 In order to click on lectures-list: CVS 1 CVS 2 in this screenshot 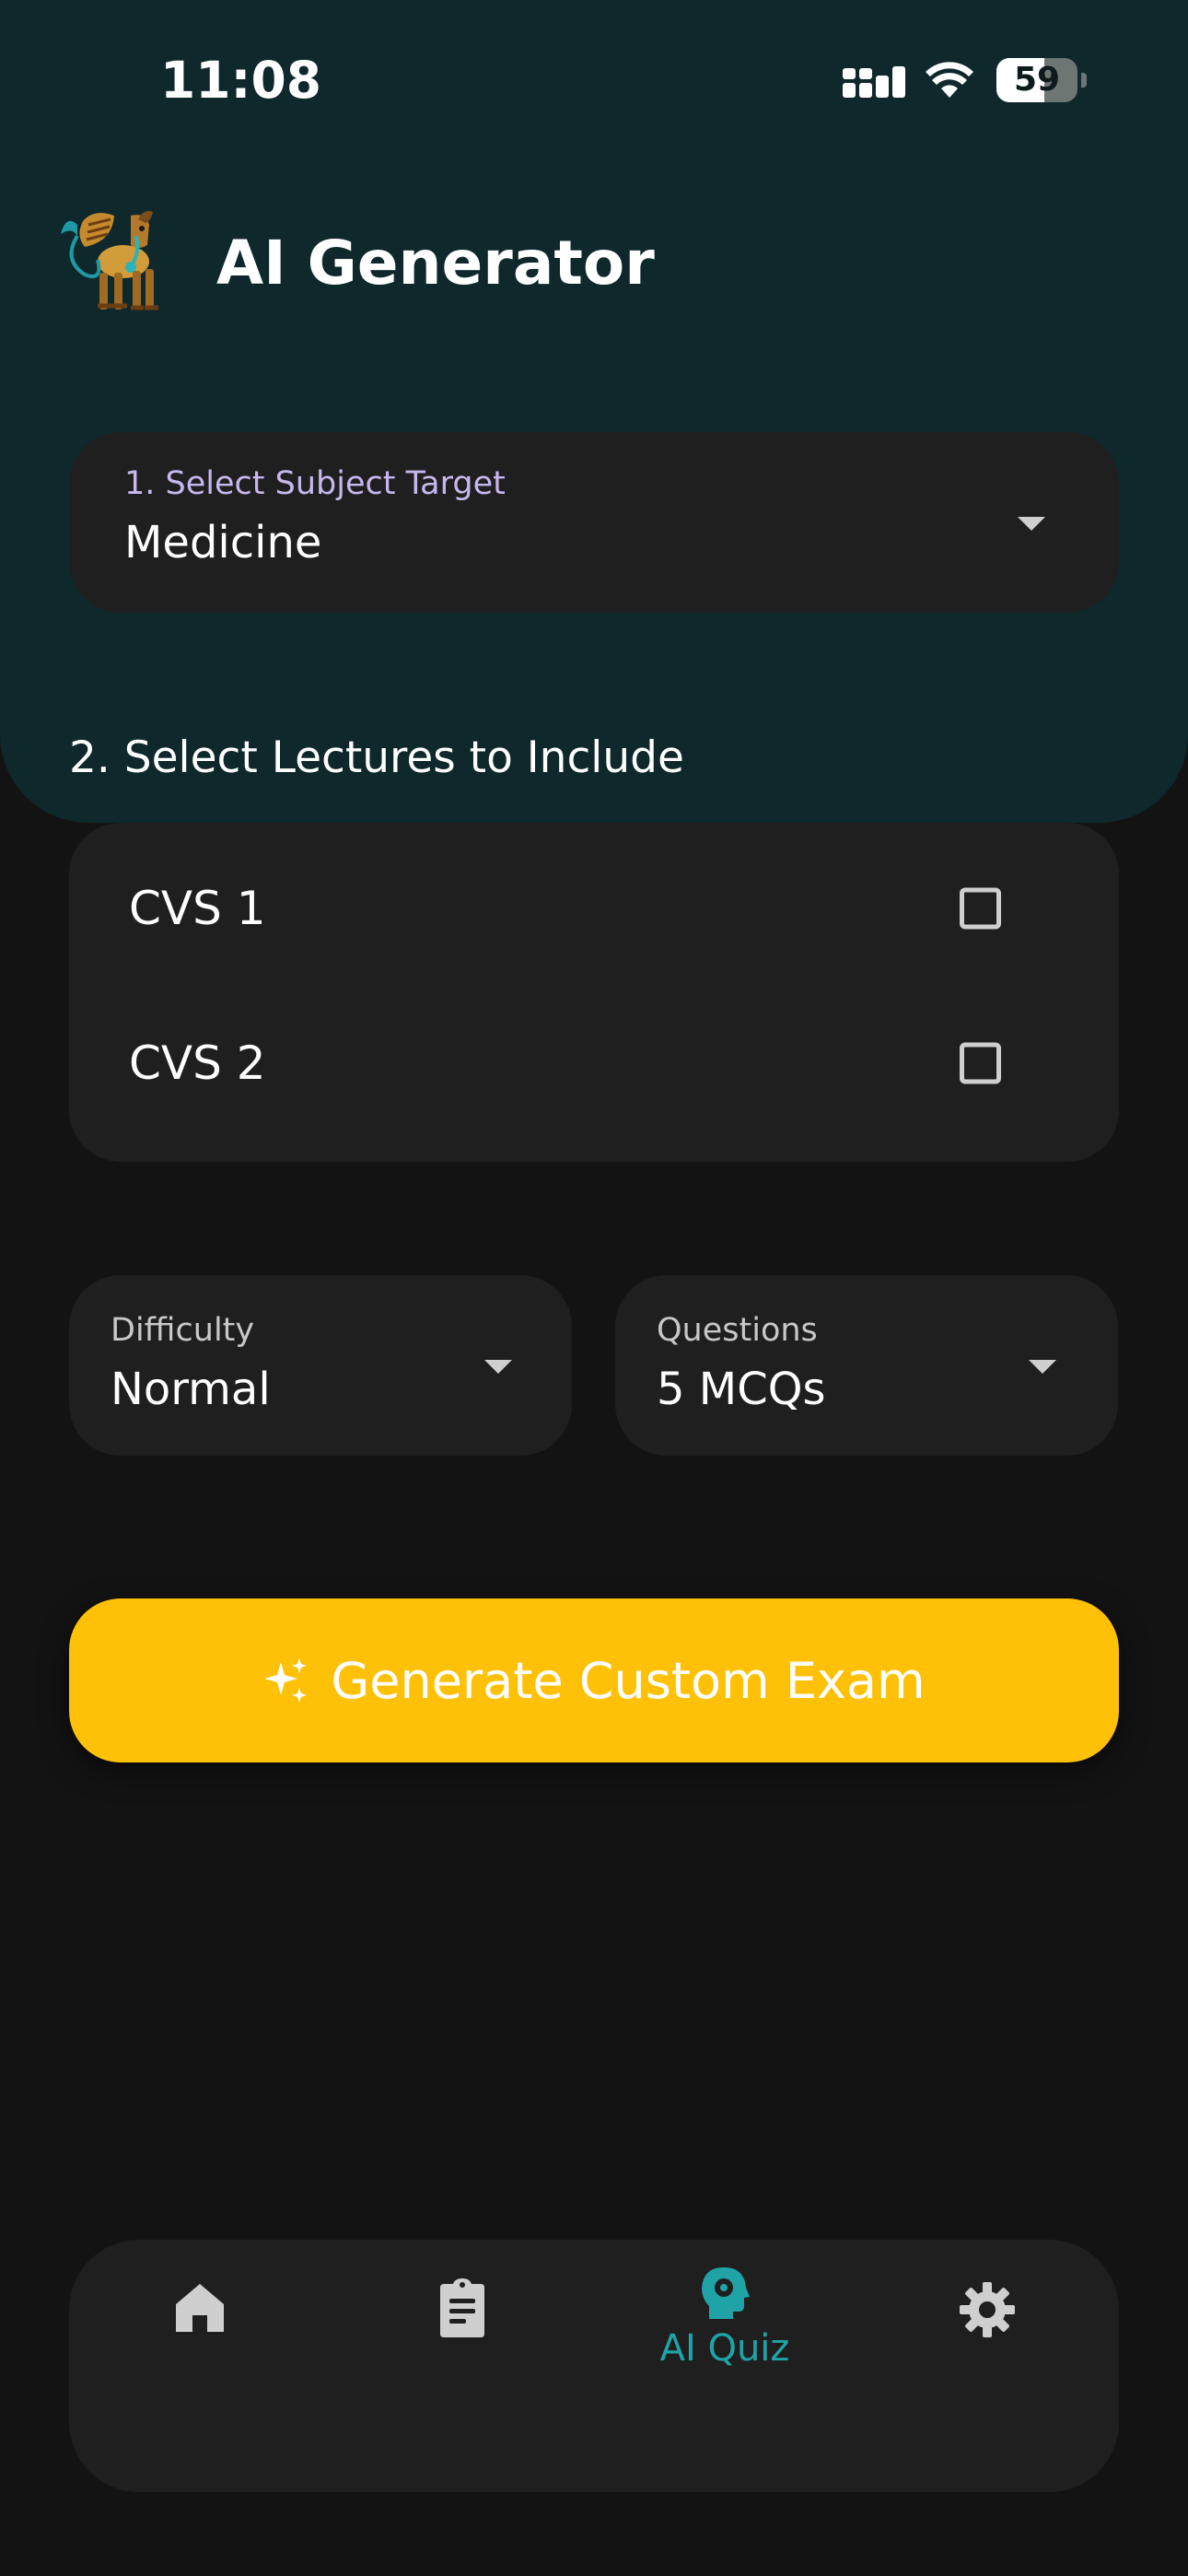, I will do `click(594, 993)`.